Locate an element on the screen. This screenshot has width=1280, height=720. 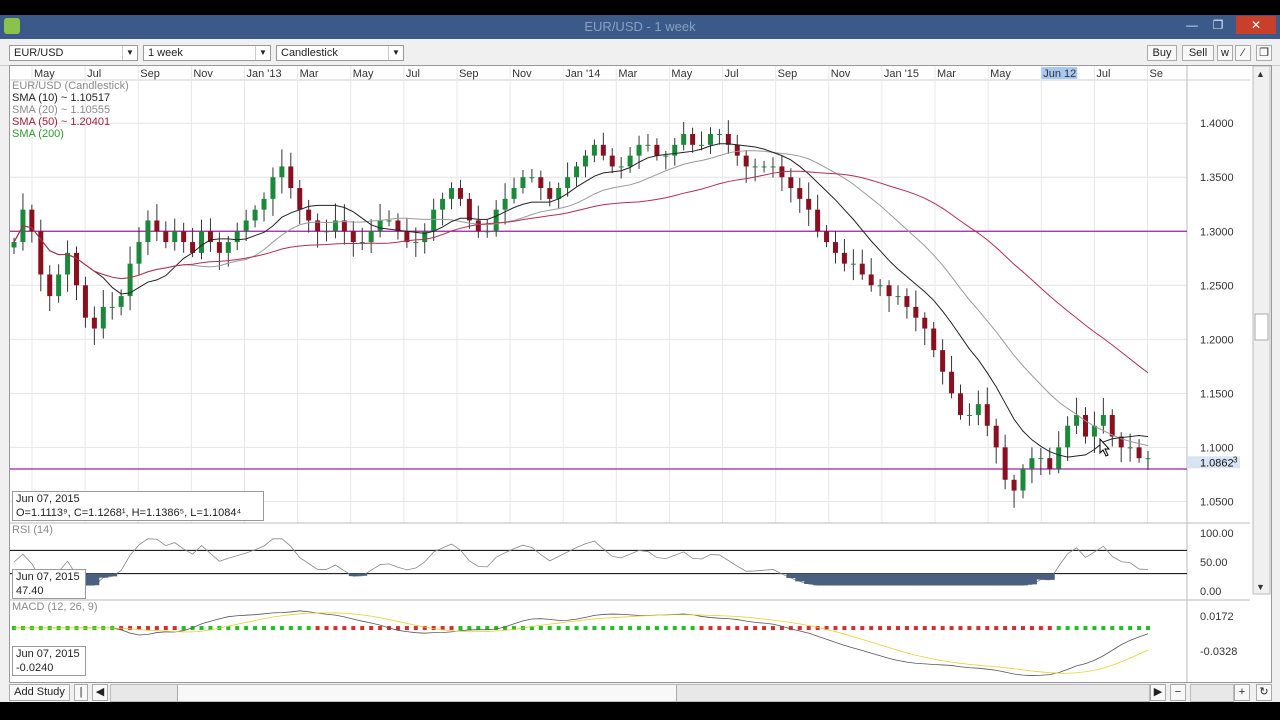
price-axis-label: 1.2500 is located at coordinates (1217, 286).